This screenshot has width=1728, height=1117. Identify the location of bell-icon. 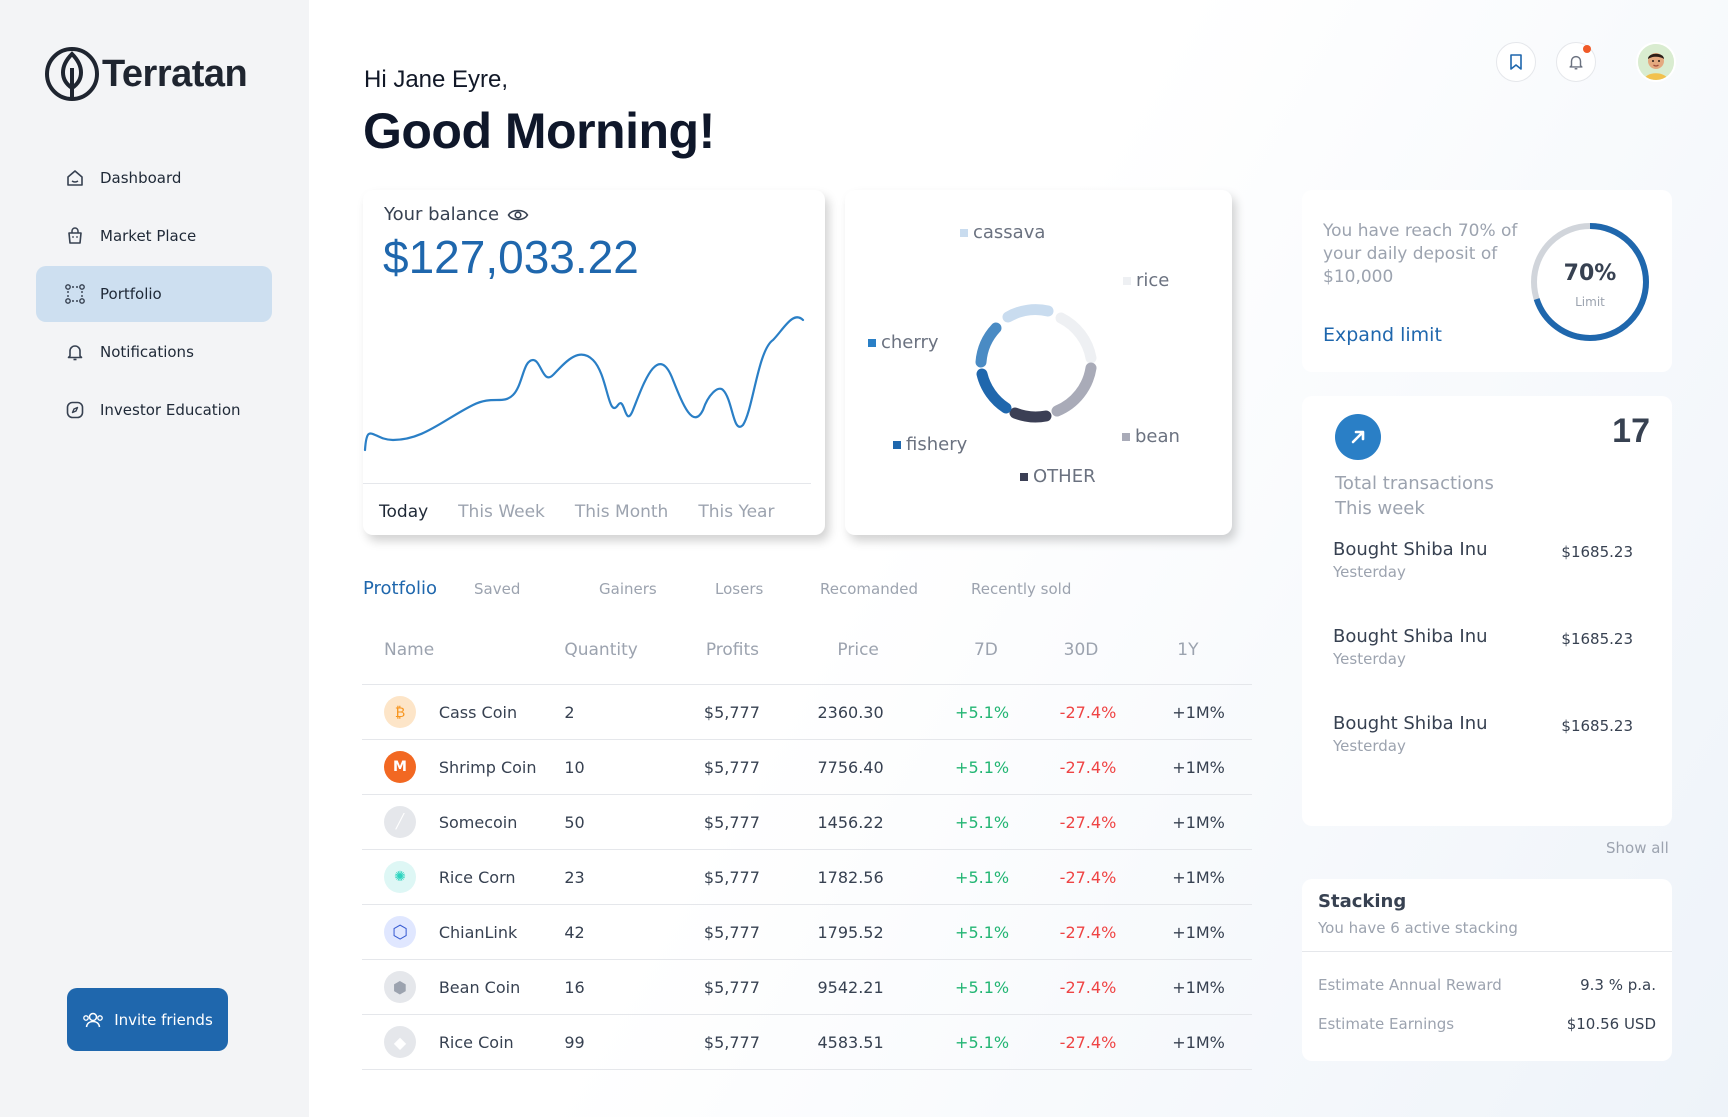
(1576, 62).